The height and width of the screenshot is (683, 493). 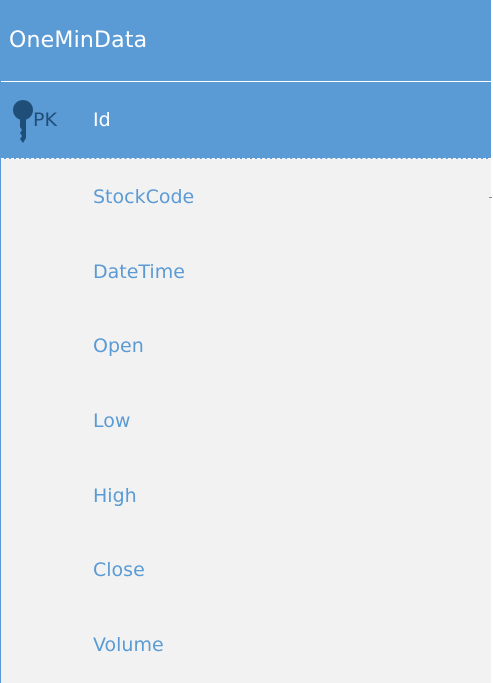 What do you see at coordinates (119, 570) in the screenshot?
I see `field-close: Close` at bounding box center [119, 570].